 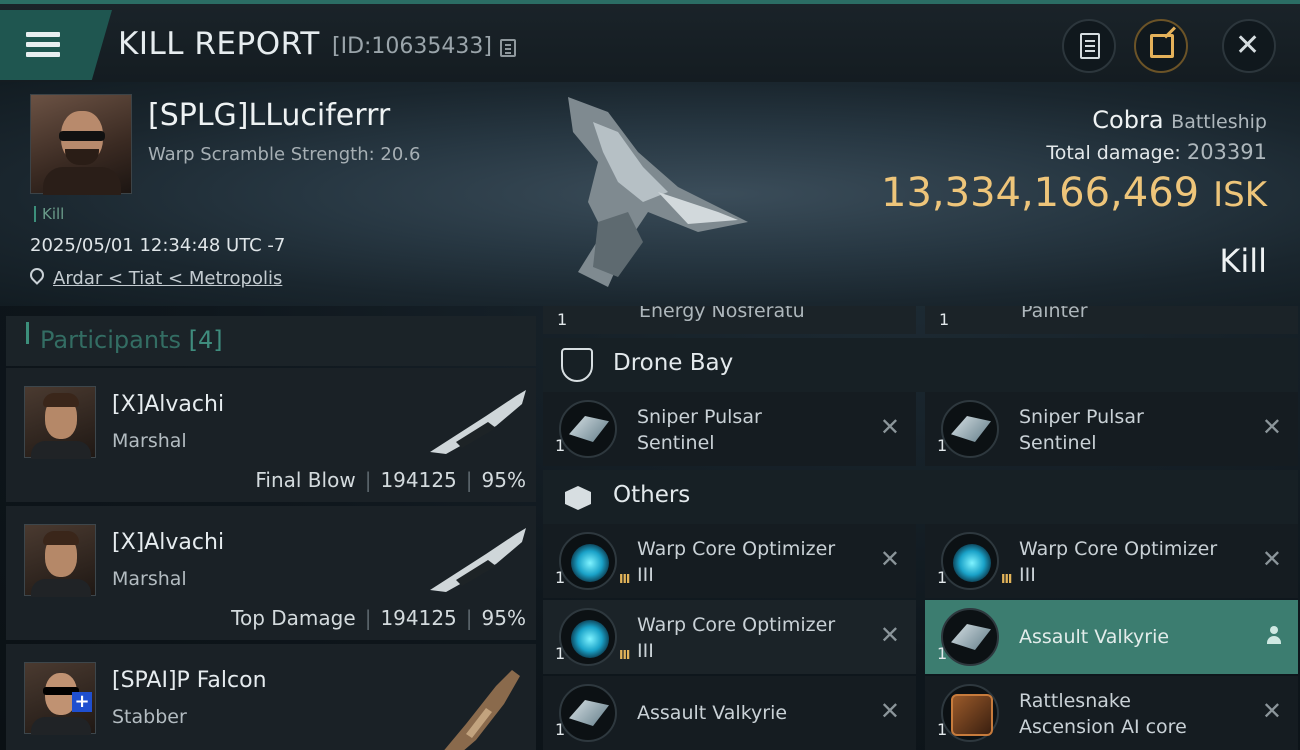 What do you see at coordinates (1113, 153) in the screenshot?
I see `total-damage-label: Total damage:` at bounding box center [1113, 153].